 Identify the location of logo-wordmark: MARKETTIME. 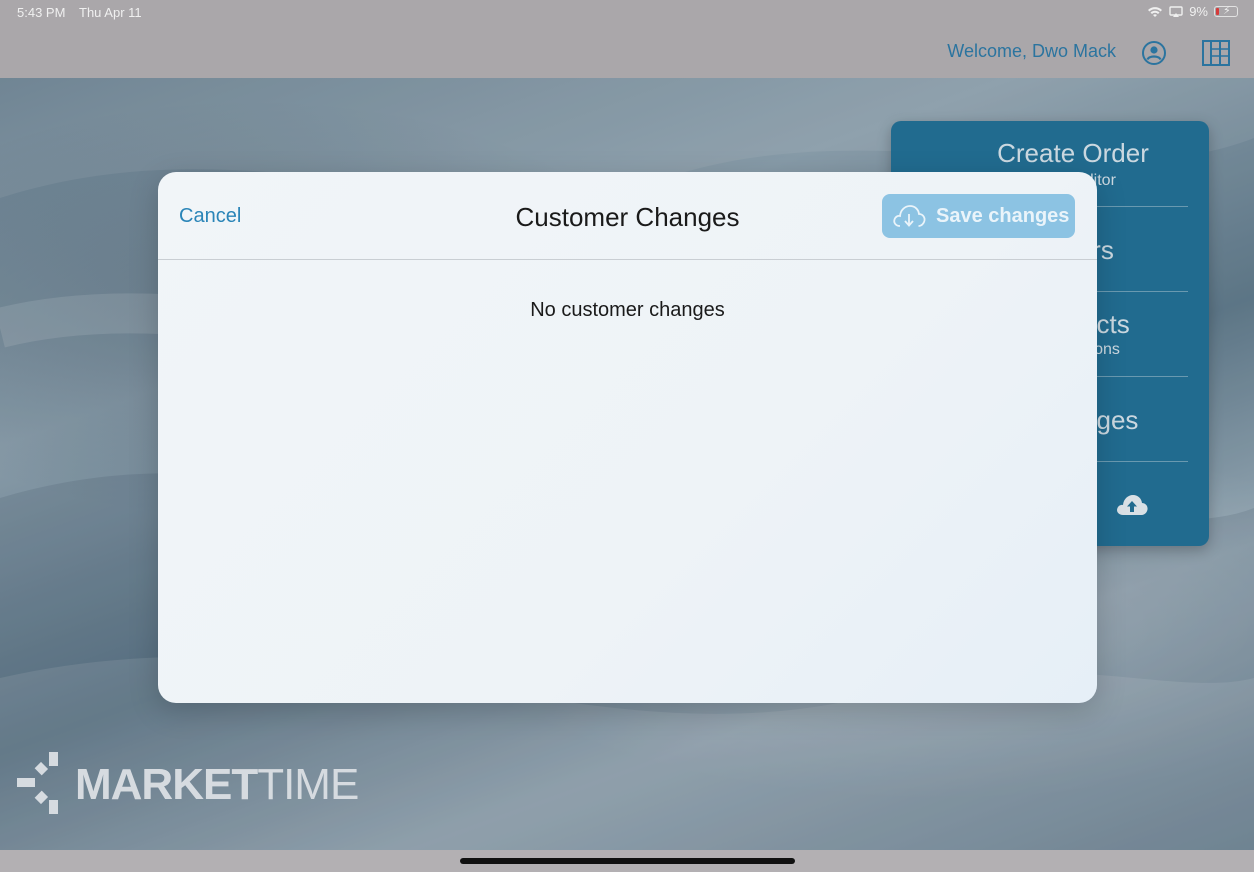
(217, 785).